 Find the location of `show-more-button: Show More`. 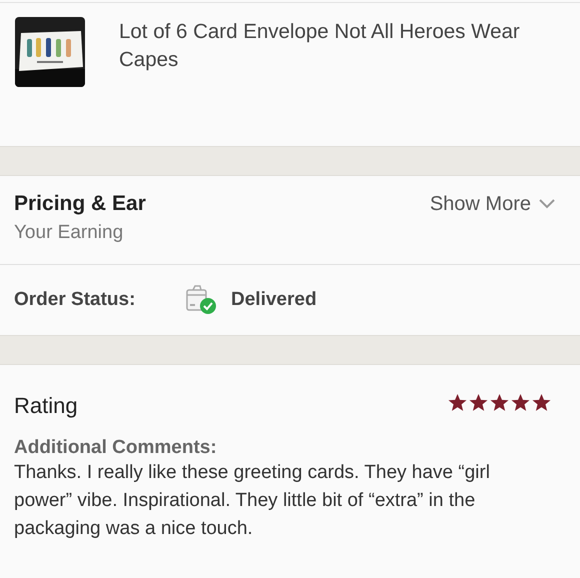

show-more-button: Show More is located at coordinates (492, 204).